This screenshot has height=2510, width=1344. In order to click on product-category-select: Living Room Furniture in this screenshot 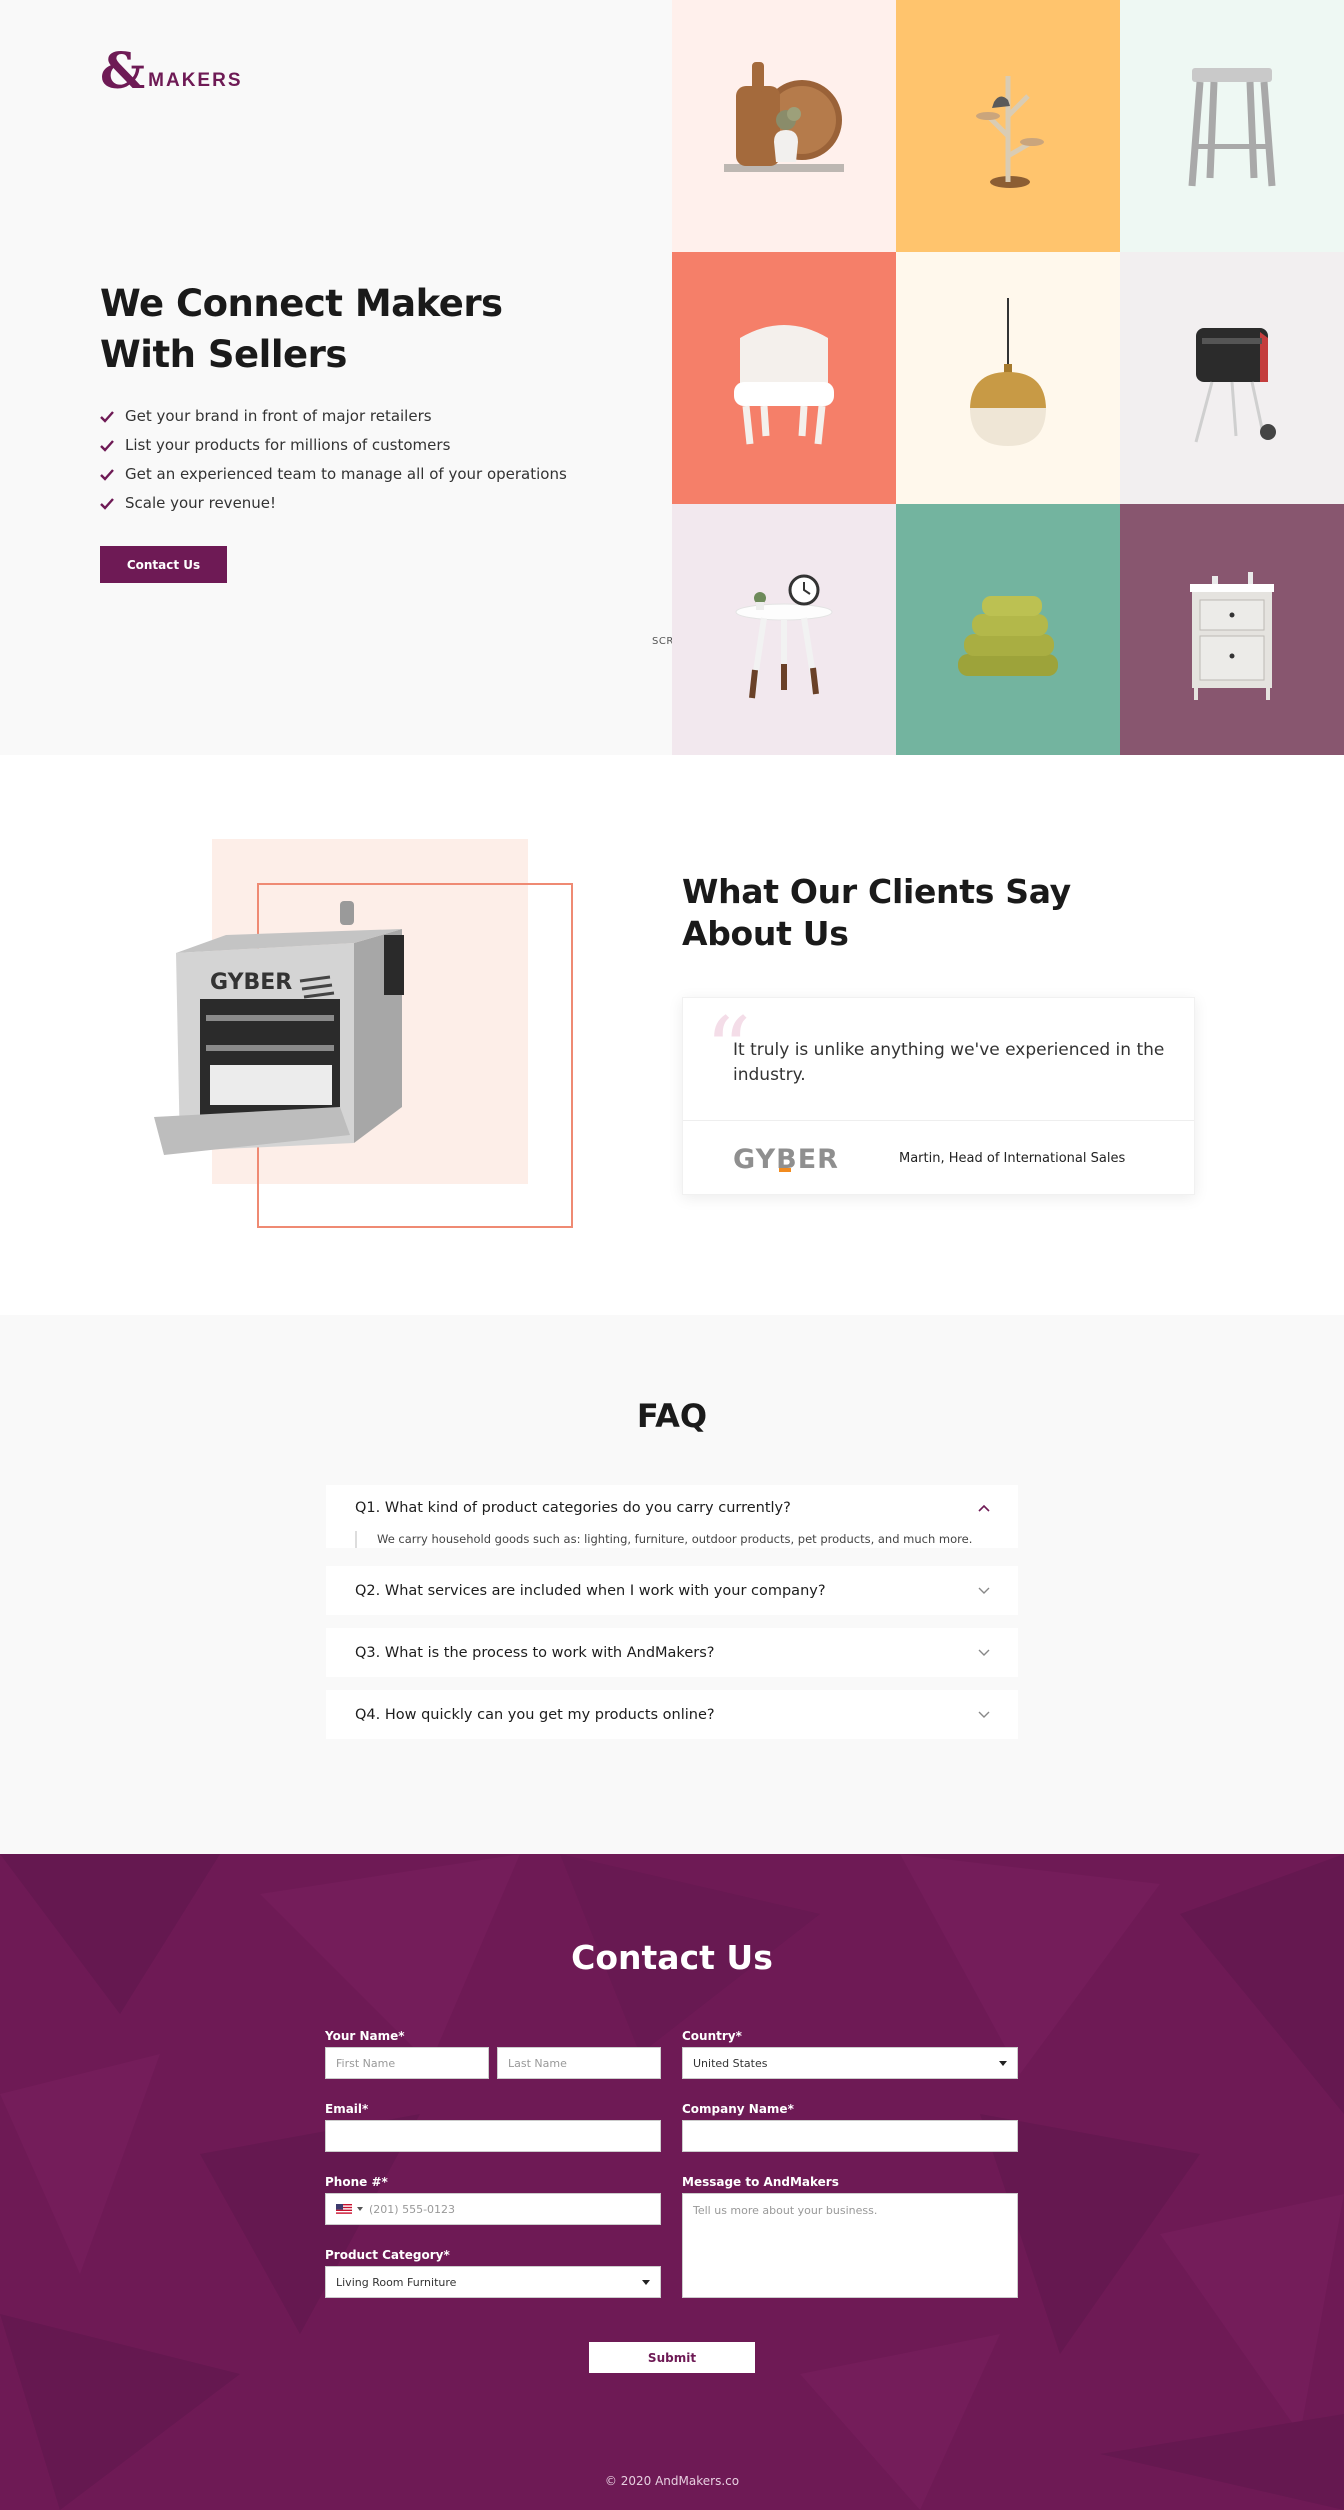, I will do `click(493, 2282)`.